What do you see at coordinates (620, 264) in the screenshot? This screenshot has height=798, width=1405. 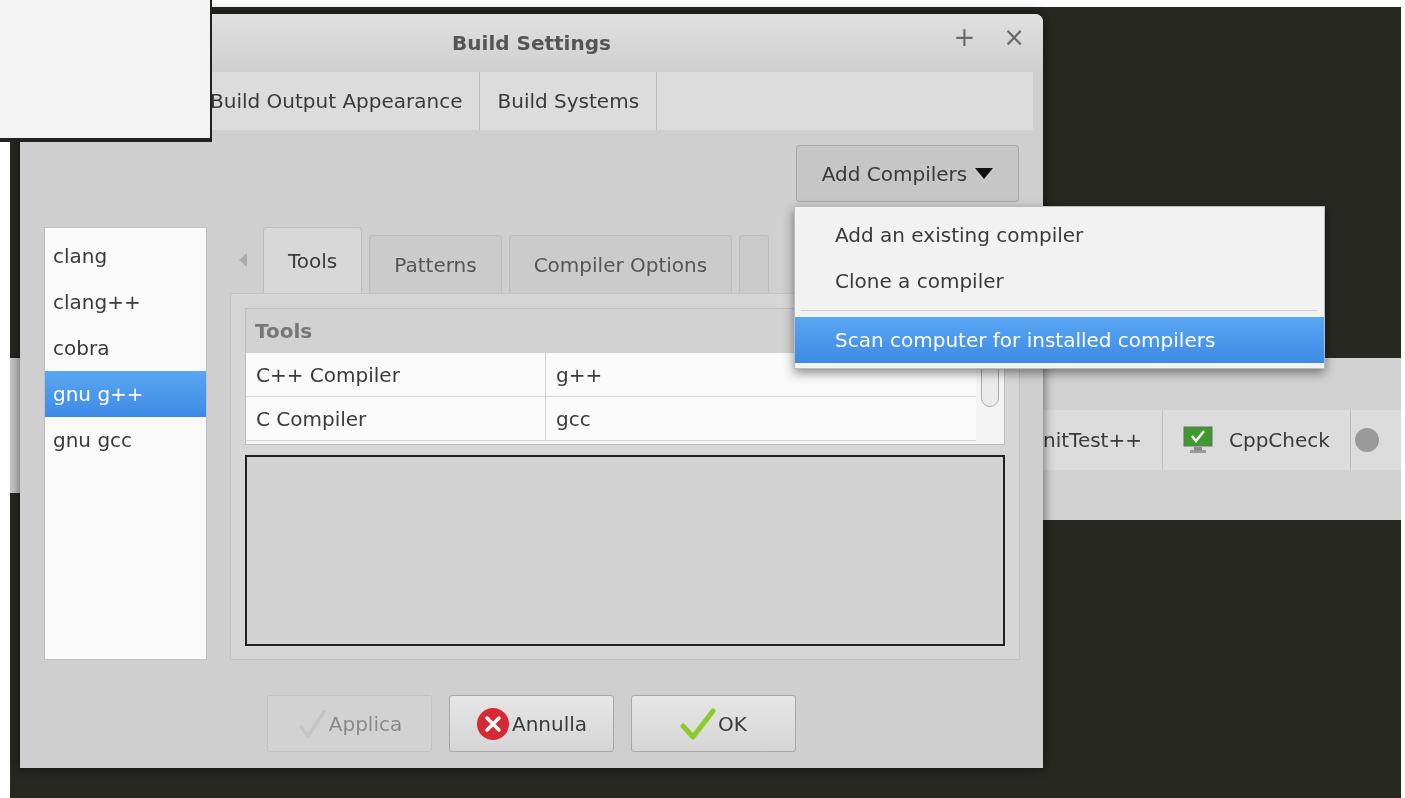 I see `tab: Compiler Options` at bounding box center [620, 264].